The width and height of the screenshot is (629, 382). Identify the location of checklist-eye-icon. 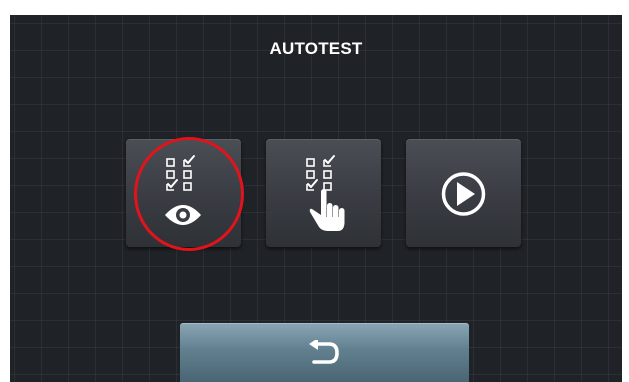
(183, 190).